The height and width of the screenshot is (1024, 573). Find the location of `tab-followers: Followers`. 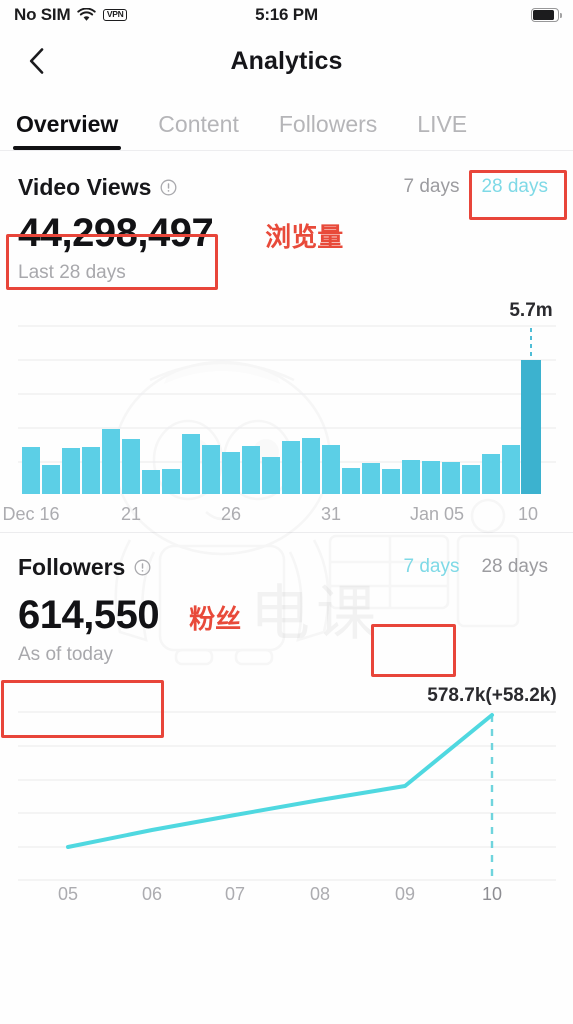

tab-followers: Followers is located at coordinates (328, 130).